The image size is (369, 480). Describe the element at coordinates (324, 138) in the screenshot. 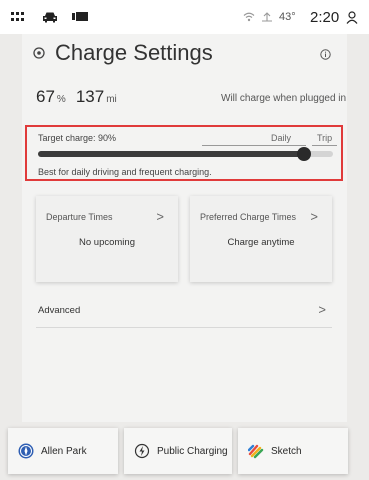

I see `trip-label: Trip` at that location.